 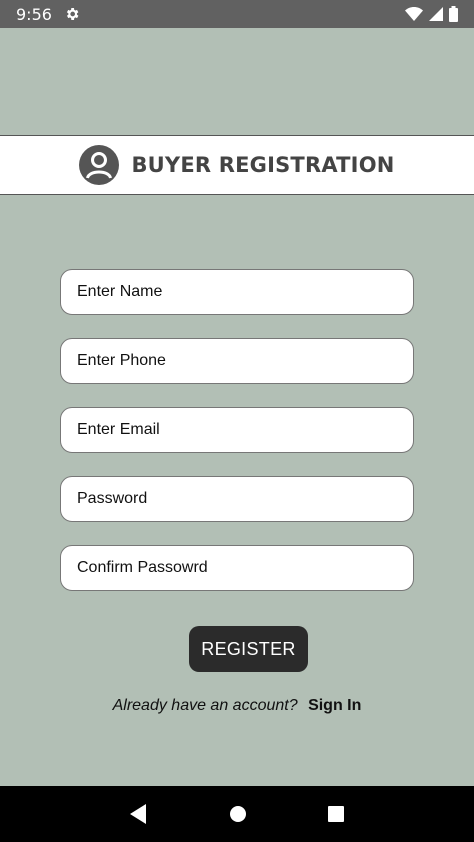 I want to click on nav-recents-icon, so click(x=335, y=814).